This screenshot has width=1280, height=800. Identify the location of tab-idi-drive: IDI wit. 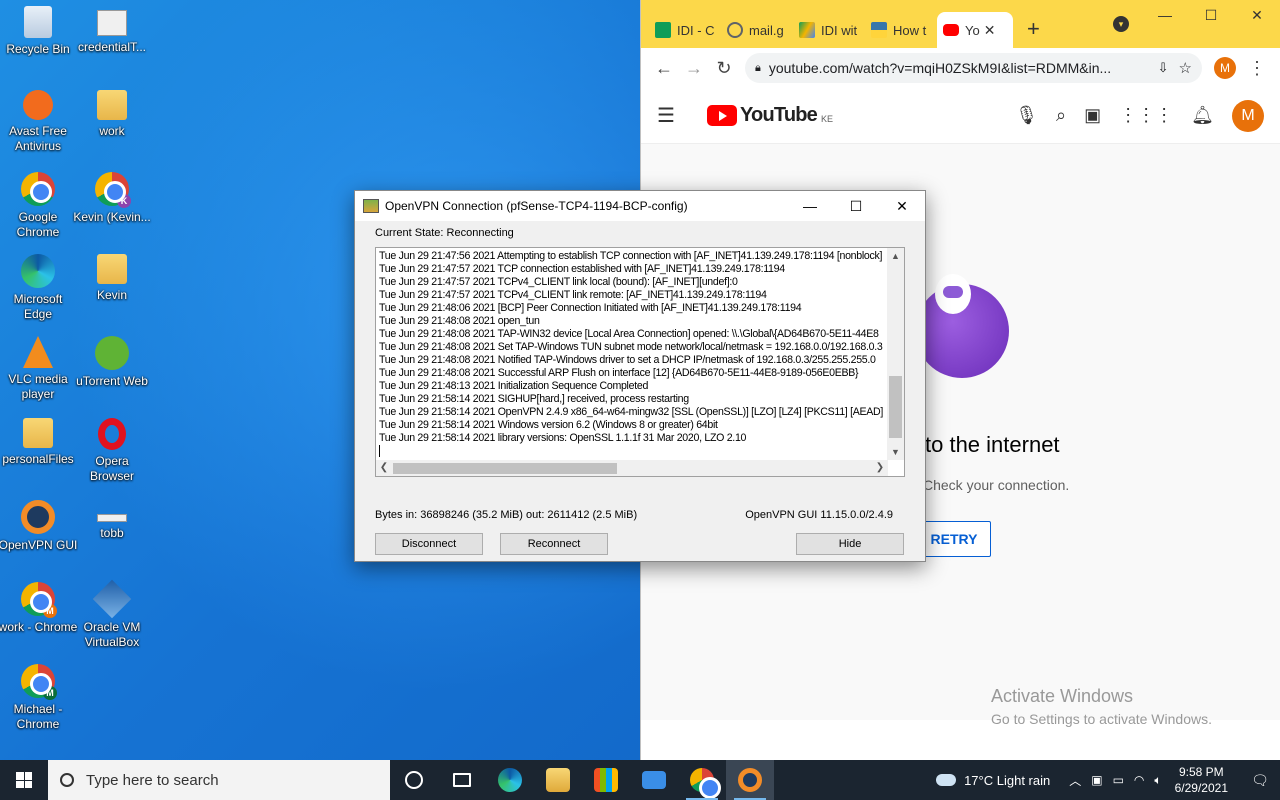
(829, 30).